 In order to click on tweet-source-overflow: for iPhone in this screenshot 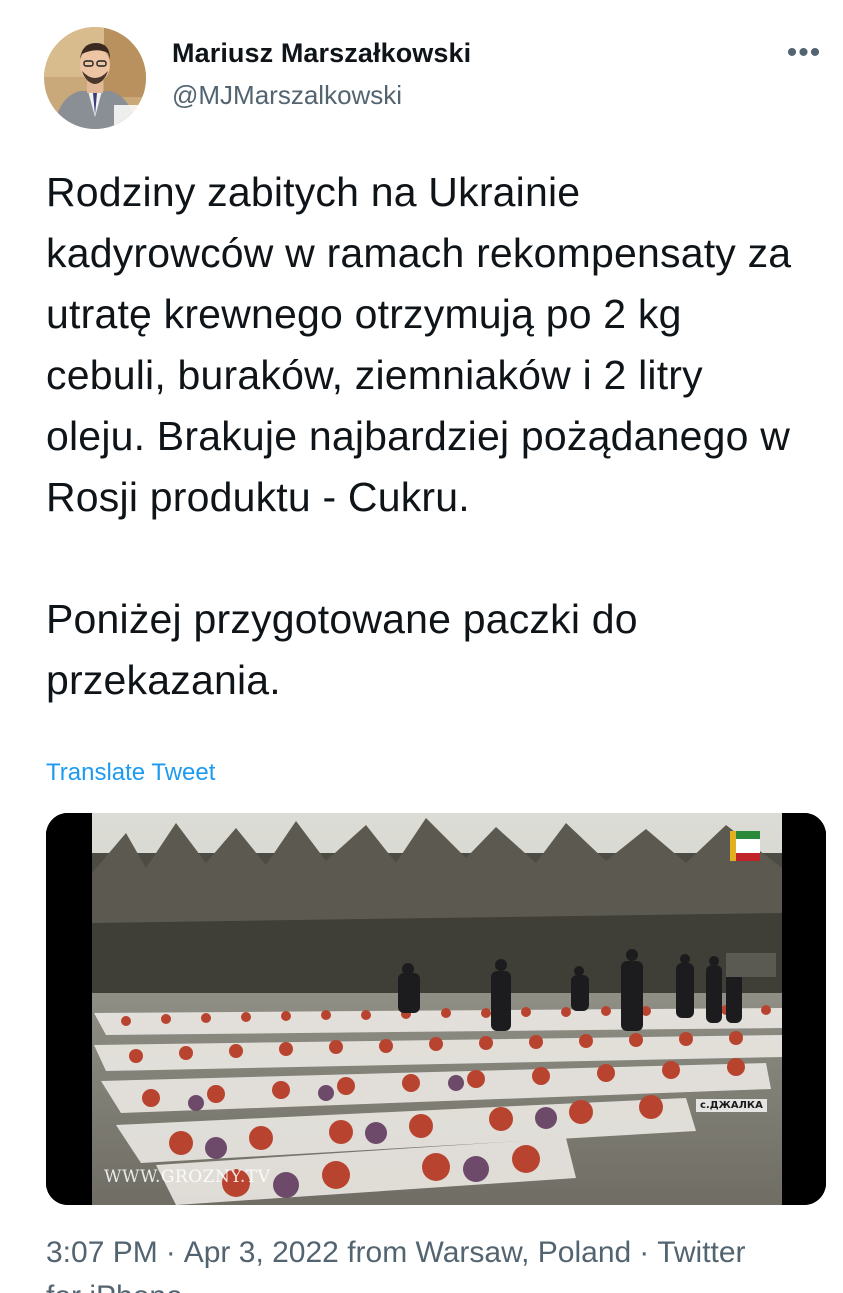, I will do `click(114, 1286)`.